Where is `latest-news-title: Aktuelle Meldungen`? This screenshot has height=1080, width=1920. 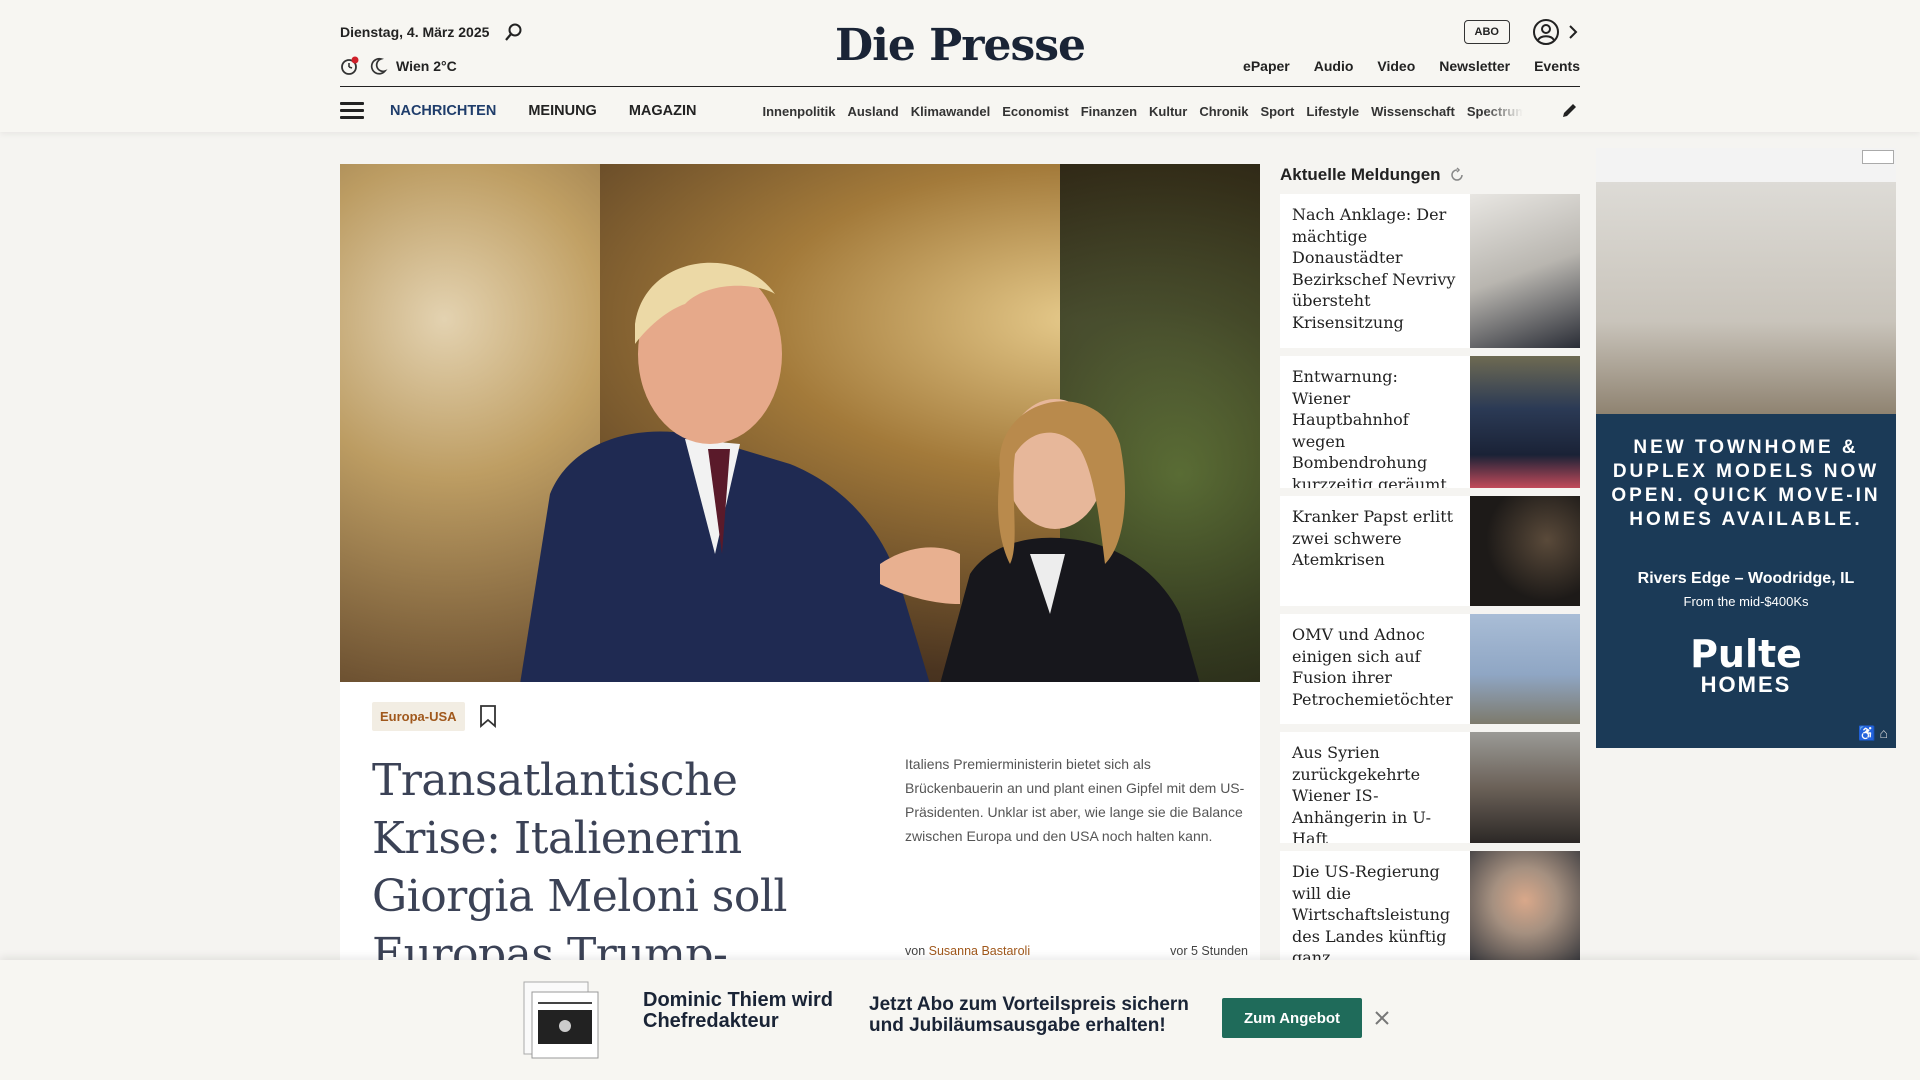 latest-news-title: Aktuelle Meldungen is located at coordinates (1372, 175).